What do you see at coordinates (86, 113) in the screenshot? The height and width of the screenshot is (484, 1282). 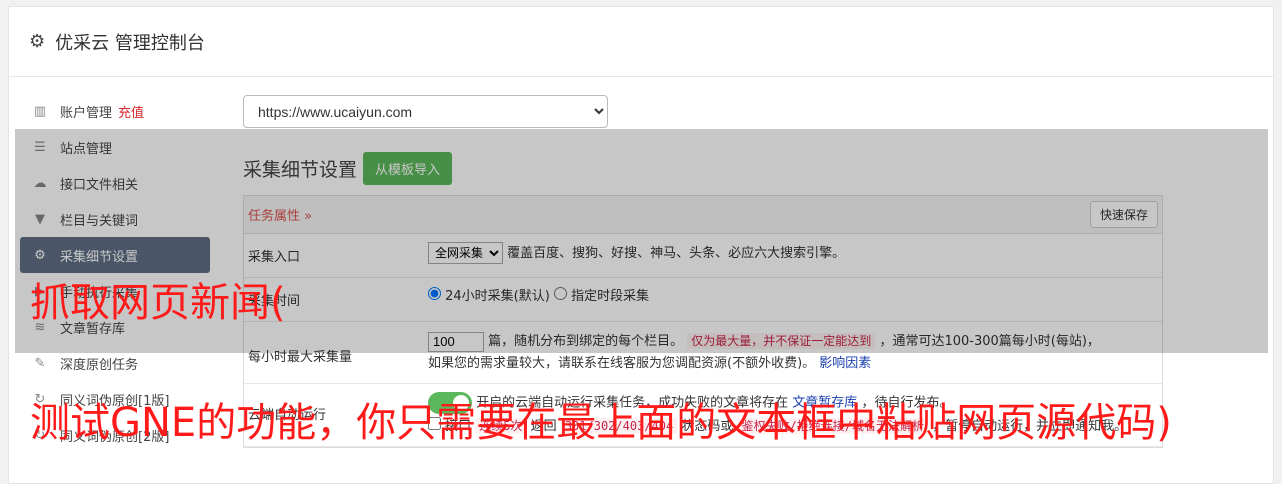 I see `sidebar-item-label: 账户管理` at bounding box center [86, 113].